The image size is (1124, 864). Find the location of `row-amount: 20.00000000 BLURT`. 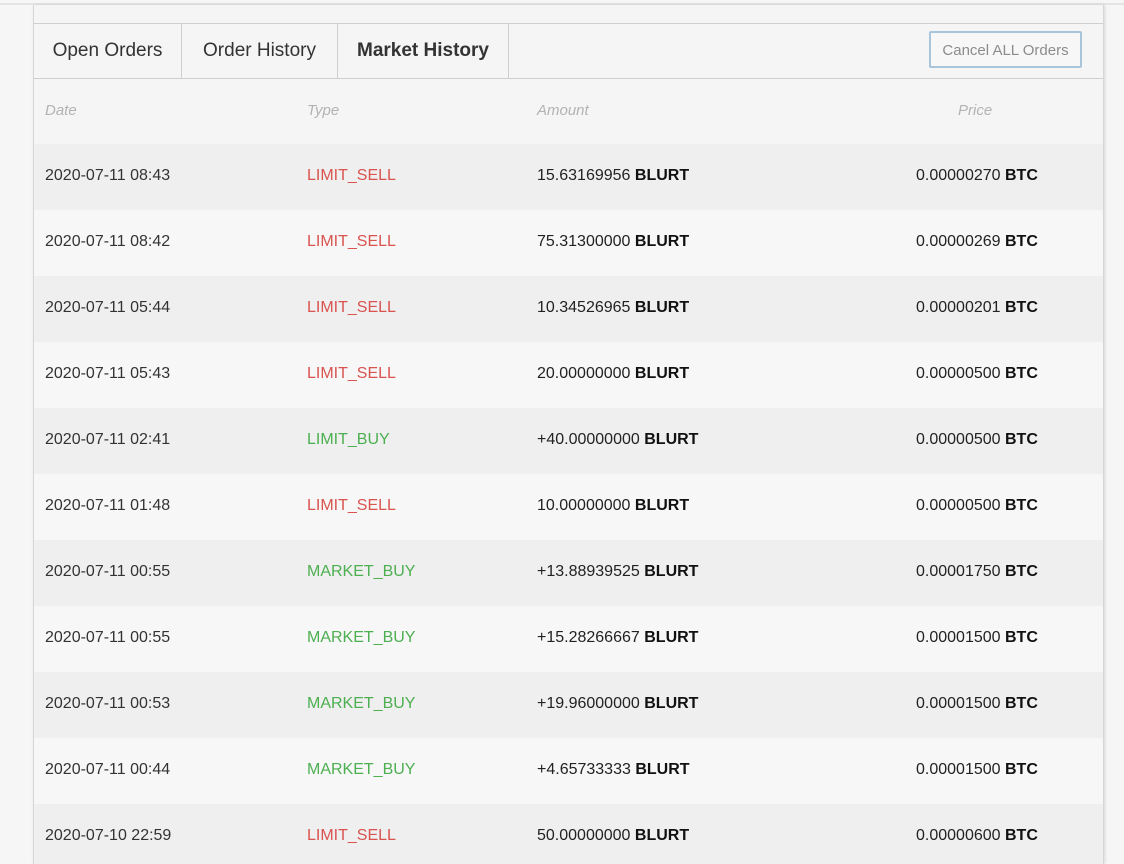

row-amount: 20.00000000 BLURT is located at coordinates (613, 374).